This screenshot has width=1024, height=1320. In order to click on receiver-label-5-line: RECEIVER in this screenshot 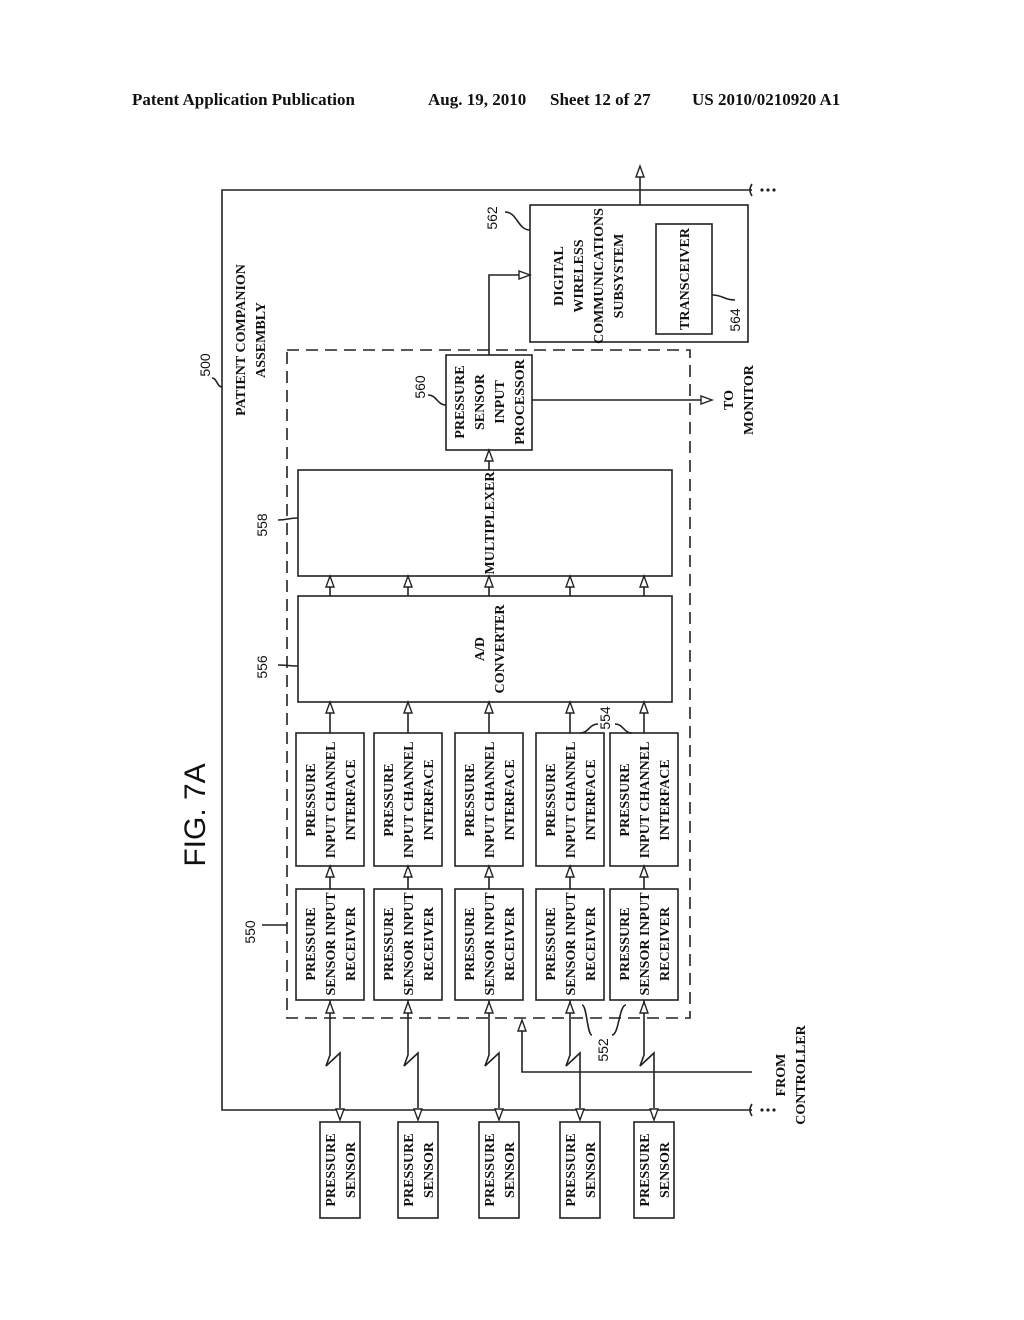, I will do `click(665, 943)`.